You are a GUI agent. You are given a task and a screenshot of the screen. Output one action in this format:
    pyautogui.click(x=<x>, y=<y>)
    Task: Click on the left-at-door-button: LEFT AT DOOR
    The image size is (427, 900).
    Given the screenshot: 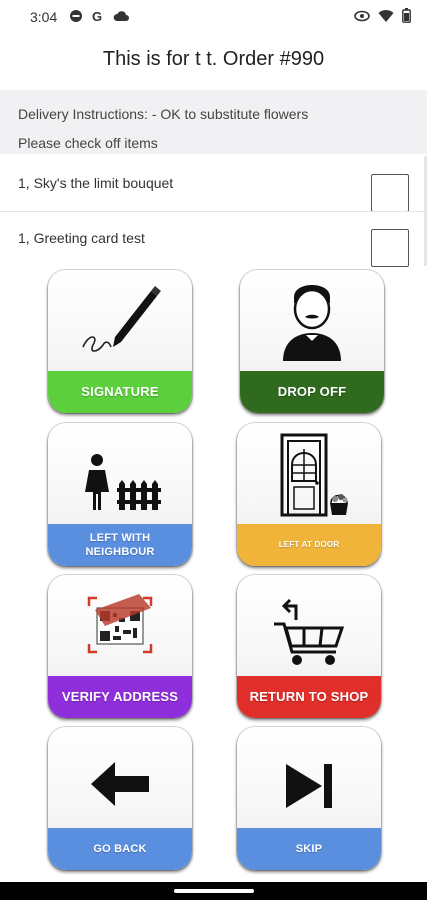 What is the action you would take?
    pyautogui.click(x=309, y=494)
    